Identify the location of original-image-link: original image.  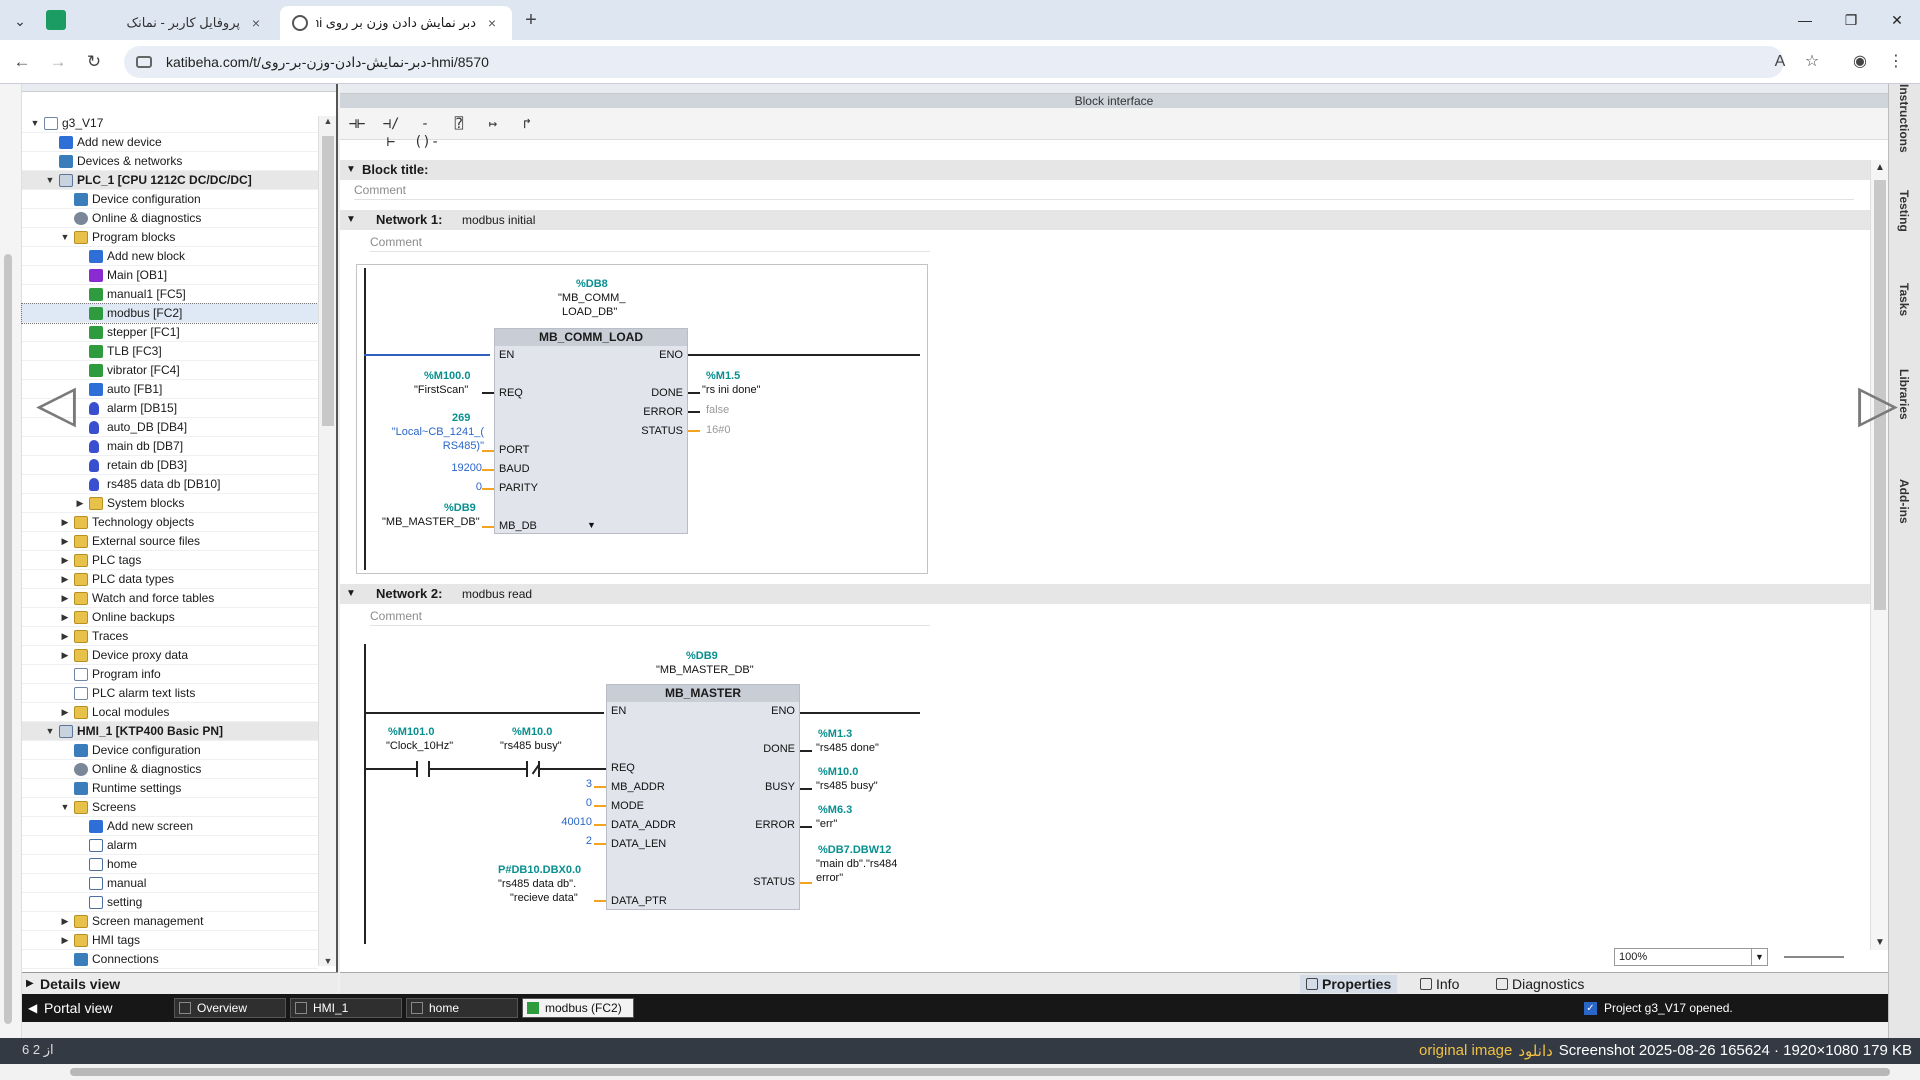
(1465, 1051).